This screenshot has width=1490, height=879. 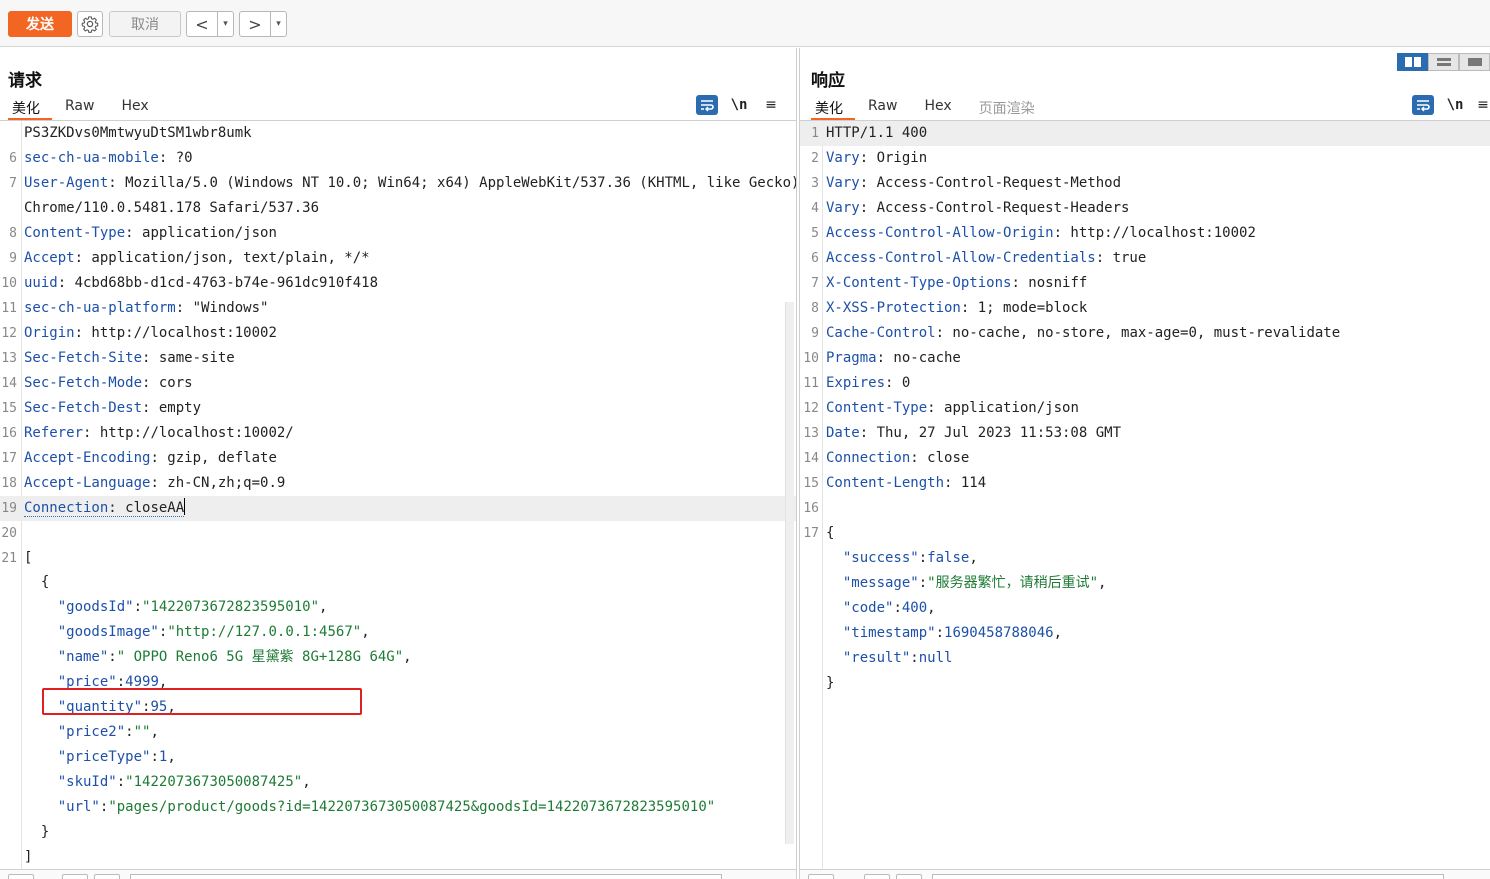 What do you see at coordinates (1145, 458) in the screenshot?
I see `code-line: 14 Connection: close` at bounding box center [1145, 458].